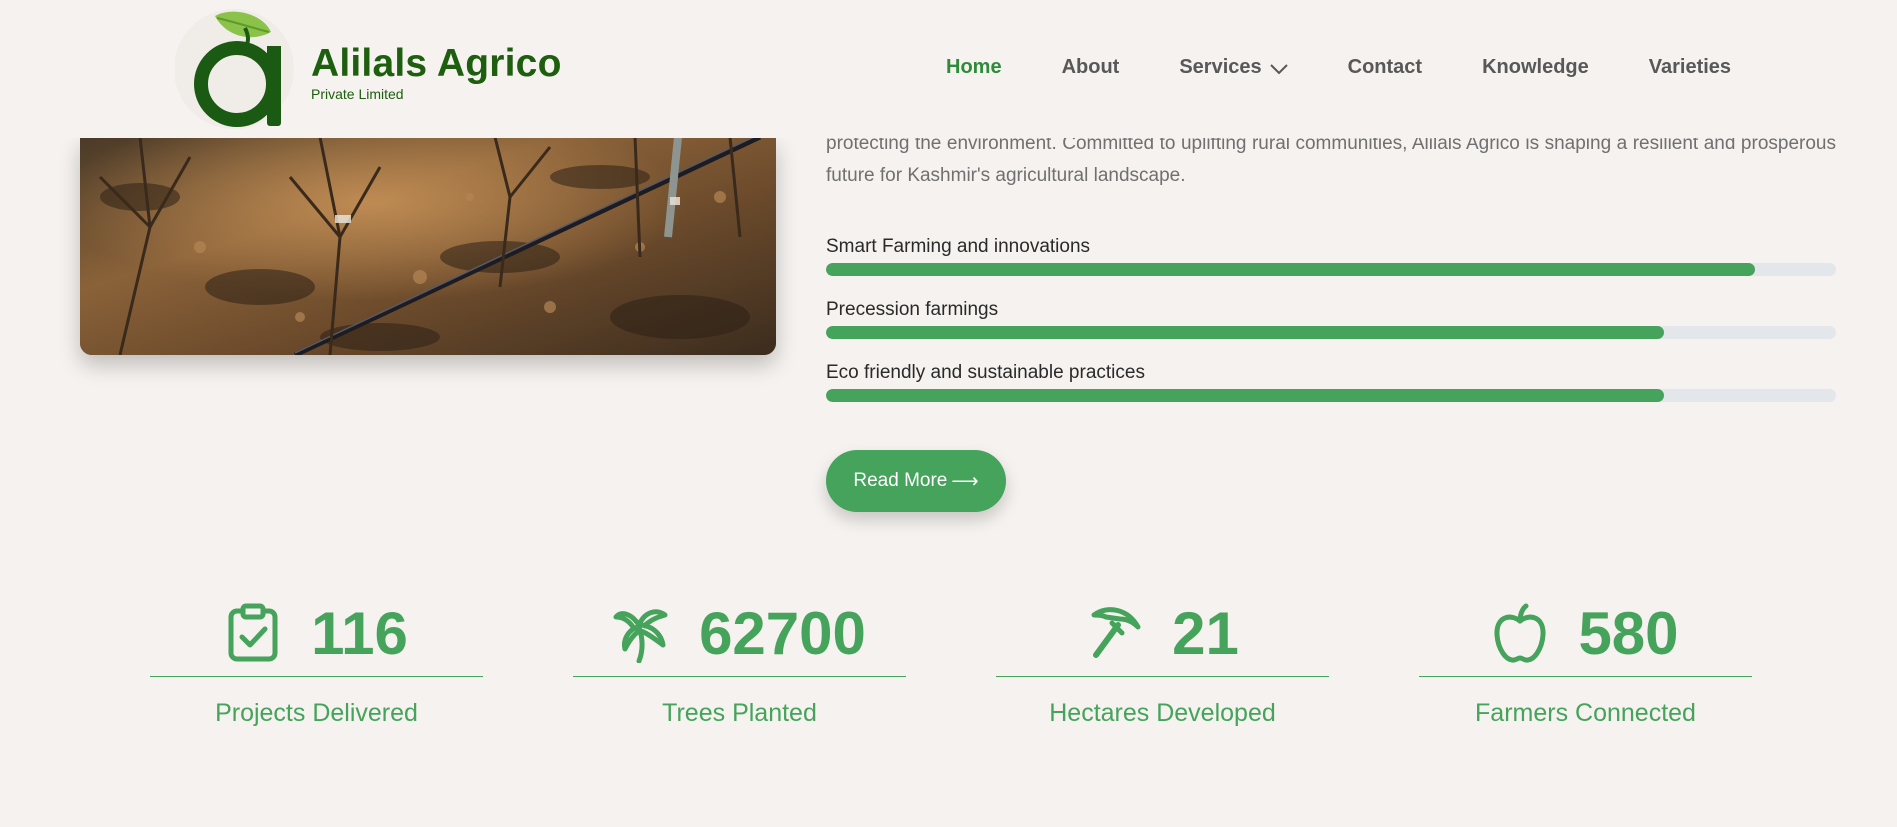 The height and width of the screenshot is (827, 1897). Describe the element at coordinates (640, 636) in the screenshot. I see `palm-tree-icon` at that location.